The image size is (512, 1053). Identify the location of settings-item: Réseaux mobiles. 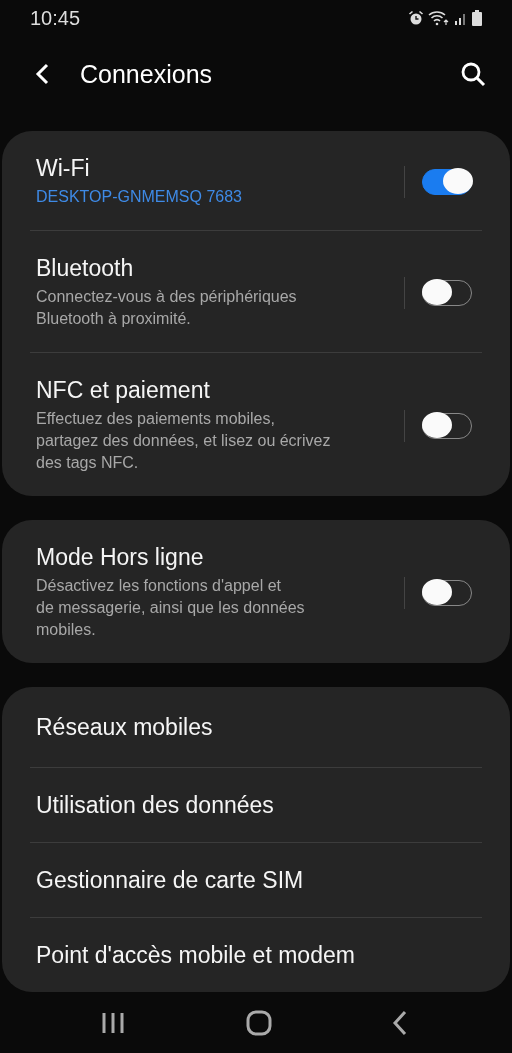
(256, 727).